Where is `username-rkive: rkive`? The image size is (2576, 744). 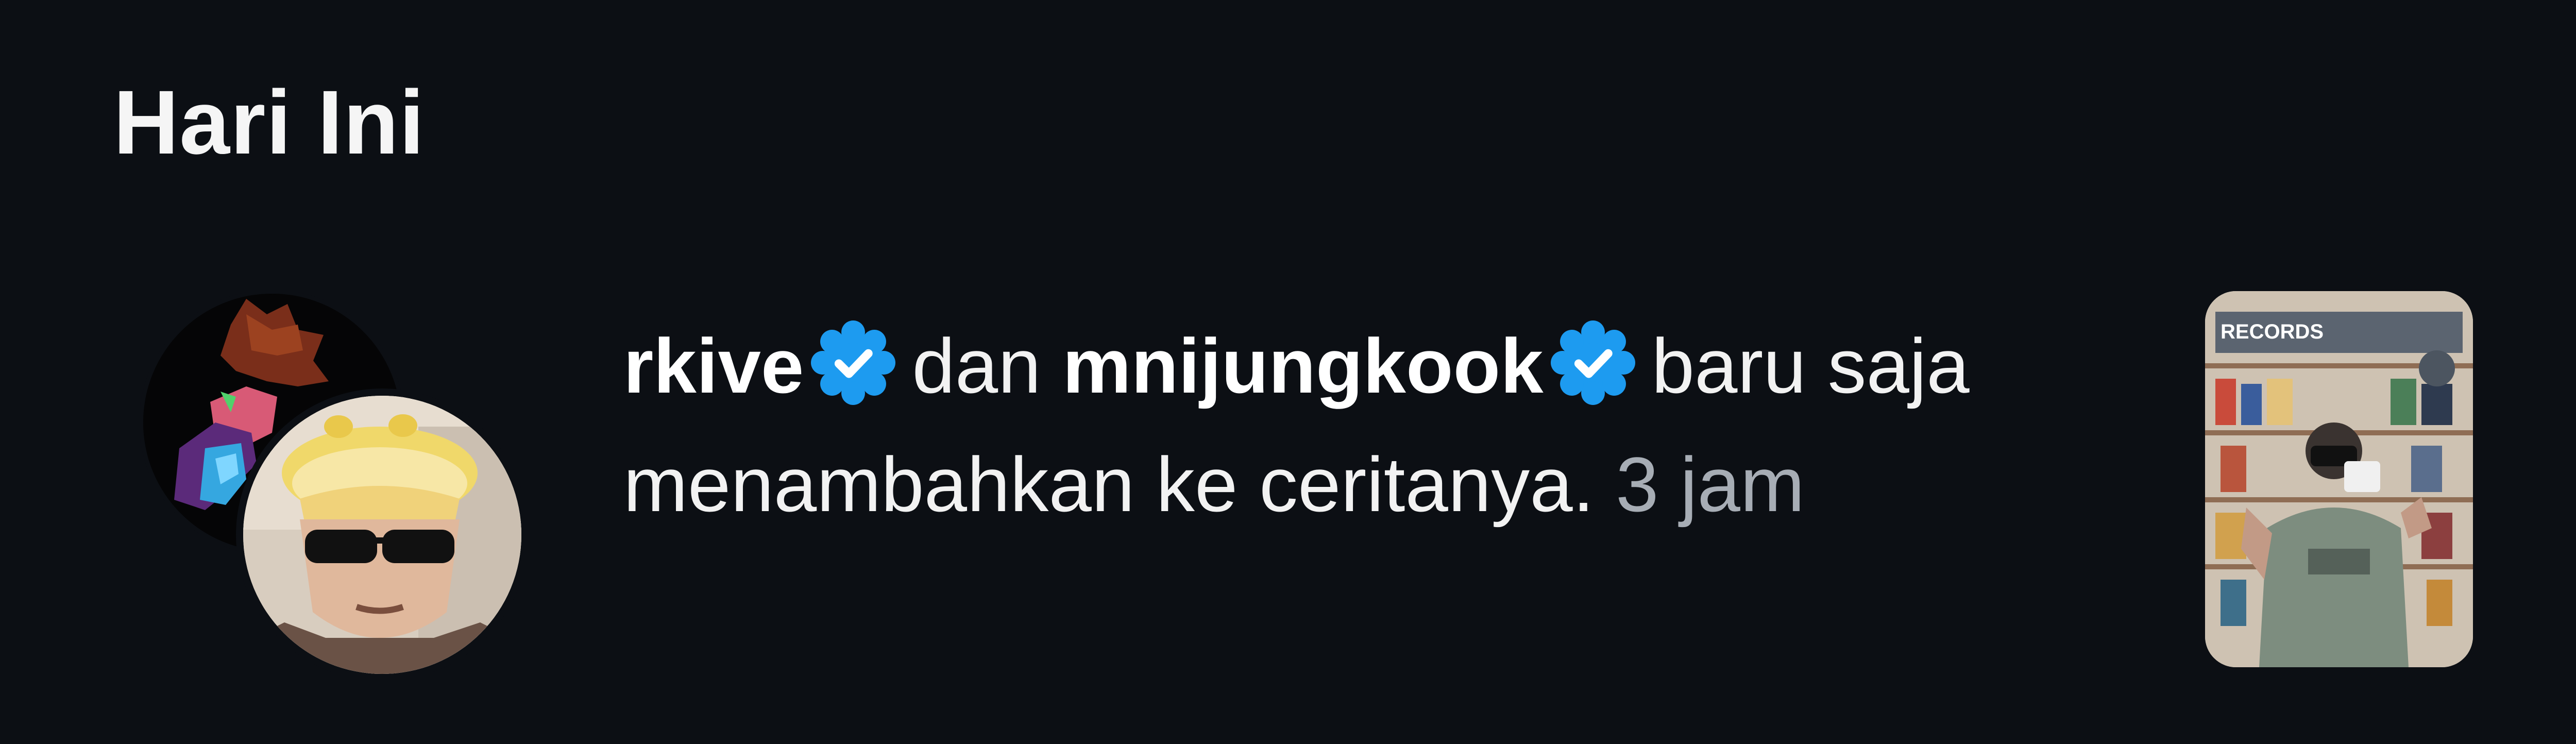 username-rkive: rkive is located at coordinates (713, 366).